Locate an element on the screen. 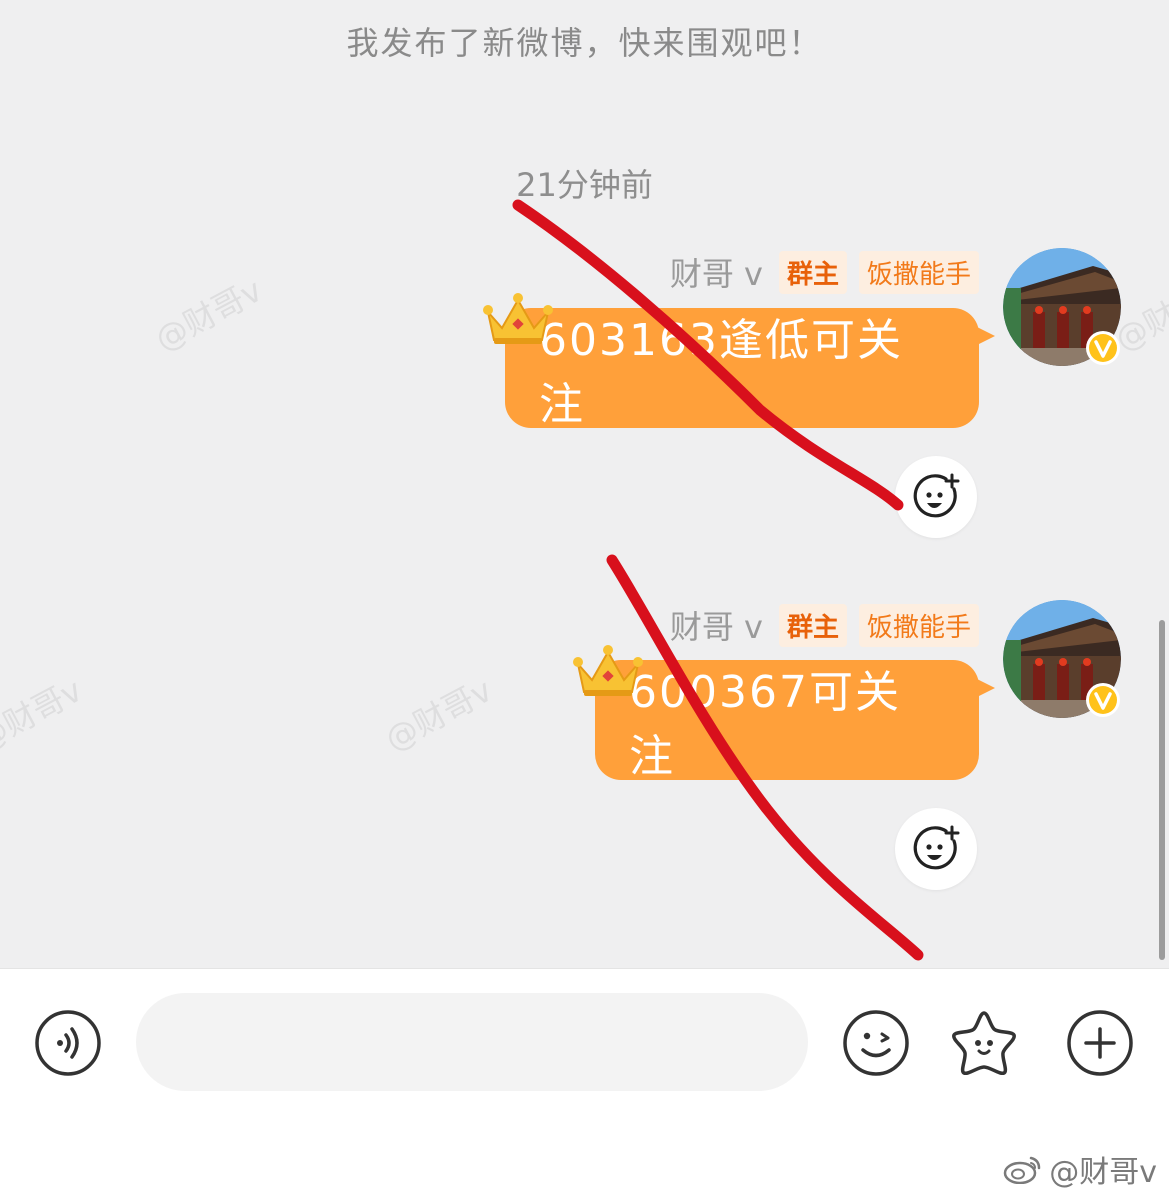  footer-watermark-text: @财哥v is located at coordinates (1103, 1172).